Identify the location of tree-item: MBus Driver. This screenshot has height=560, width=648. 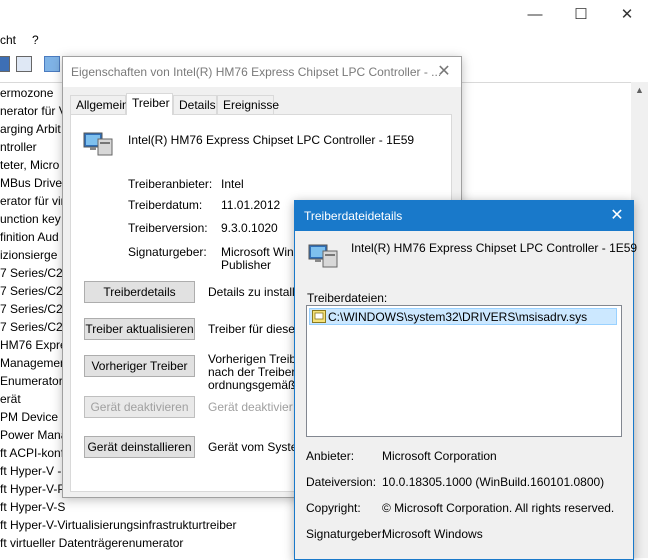
(33, 183).